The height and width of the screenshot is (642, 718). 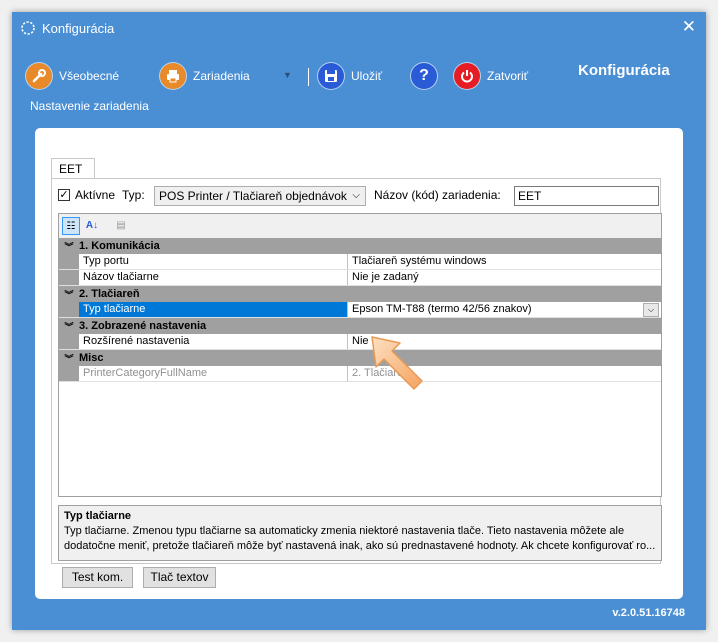 What do you see at coordinates (397, 363) in the screenshot?
I see `pointer-arrow-icon` at bounding box center [397, 363].